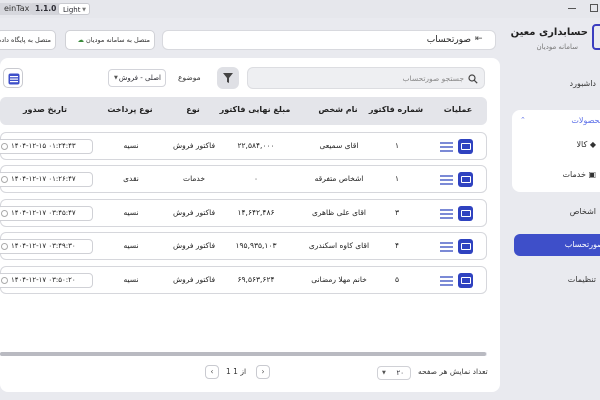 The height and width of the screenshot is (400, 600). Describe the element at coordinates (243, 371) in the screenshot. I see `page-of: از` at that location.